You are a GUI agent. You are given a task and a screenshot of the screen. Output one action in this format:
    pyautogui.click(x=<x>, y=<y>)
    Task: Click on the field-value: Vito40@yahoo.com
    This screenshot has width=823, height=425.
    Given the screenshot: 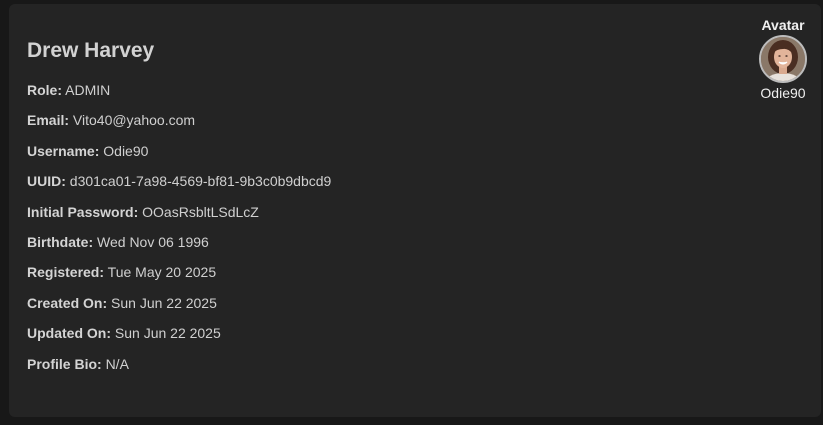 What is the action you would take?
    pyautogui.click(x=134, y=120)
    